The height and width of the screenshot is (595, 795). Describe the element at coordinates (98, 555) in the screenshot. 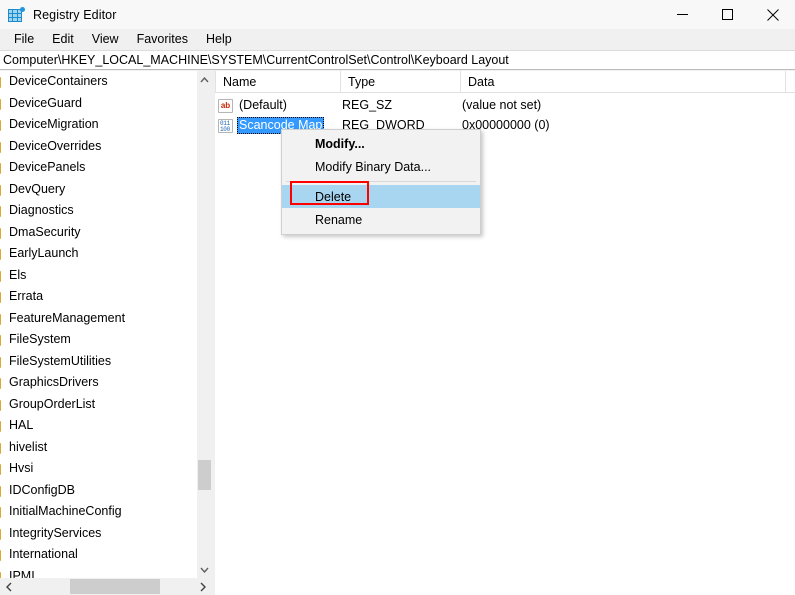

I see `tree-item-international: International` at that location.